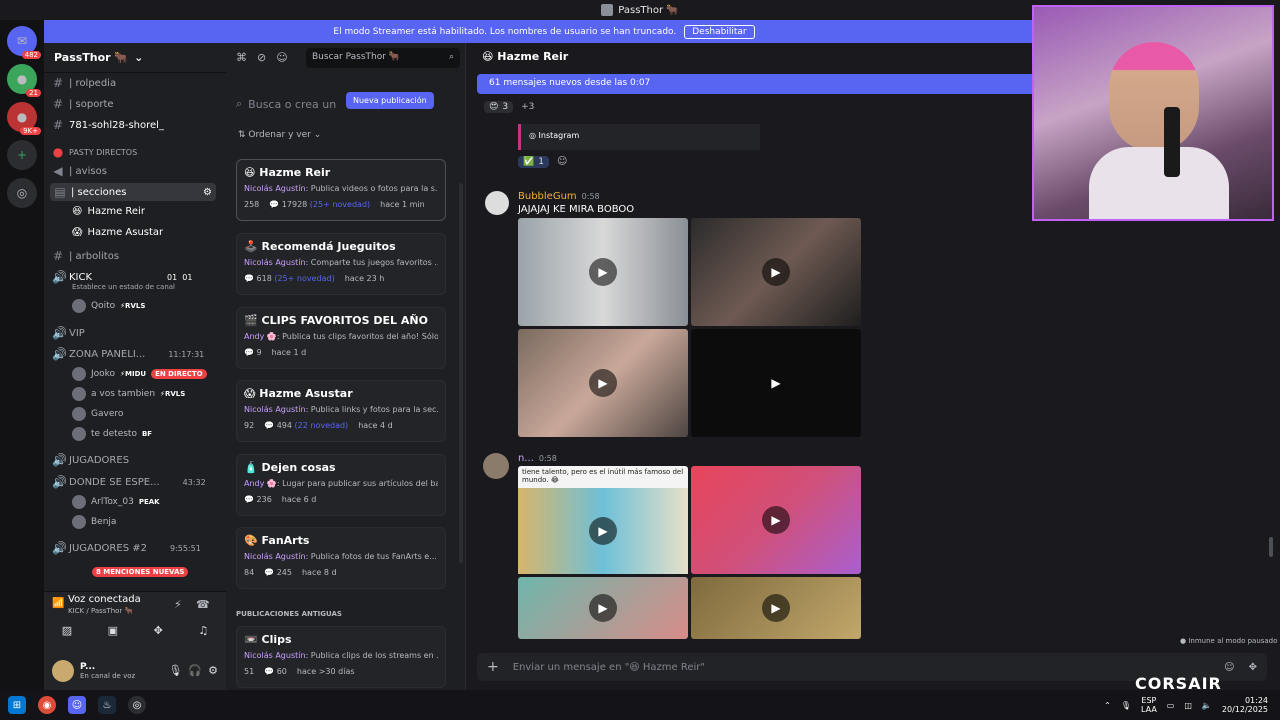 This screenshot has width=1280, height=720. Describe the element at coordinates (203, 630) in the screenshot. I see `soundboard-icon: ♫` at that location.